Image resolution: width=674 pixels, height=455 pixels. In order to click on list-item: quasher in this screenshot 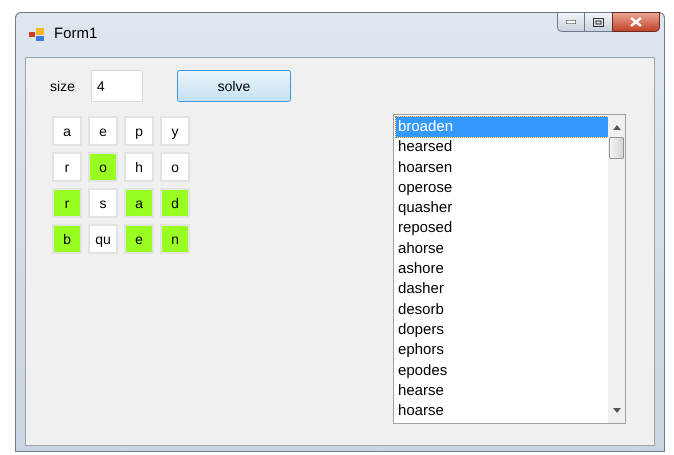, I will do `click(502, 208)`.